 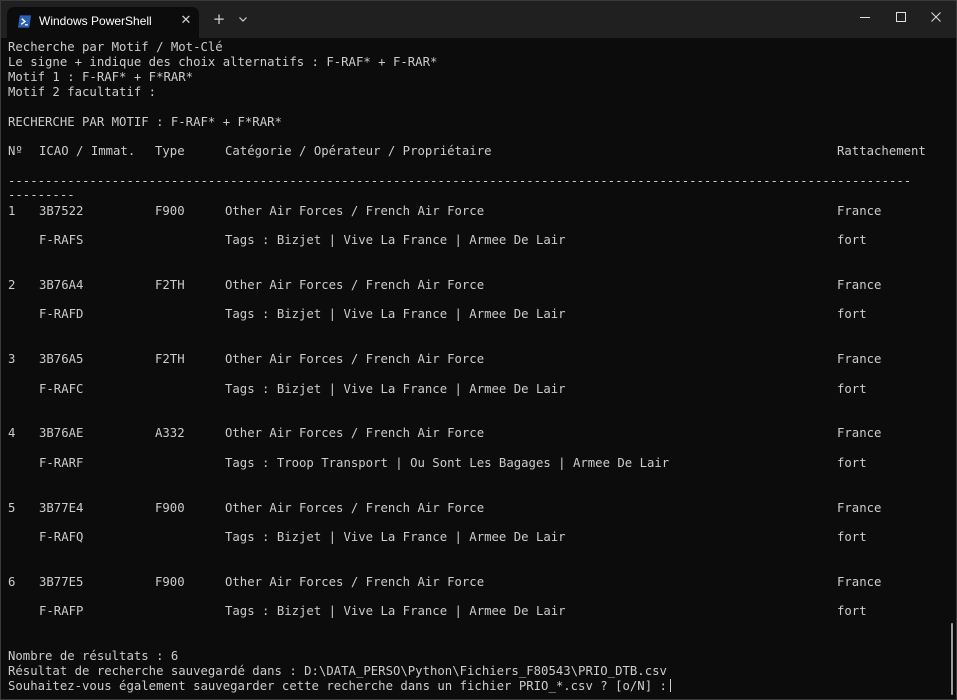 What do you see at coordinates (61, 389) in the screenshot?
I see `row-immat: F-RAFC` at bounding box center [61, 389].